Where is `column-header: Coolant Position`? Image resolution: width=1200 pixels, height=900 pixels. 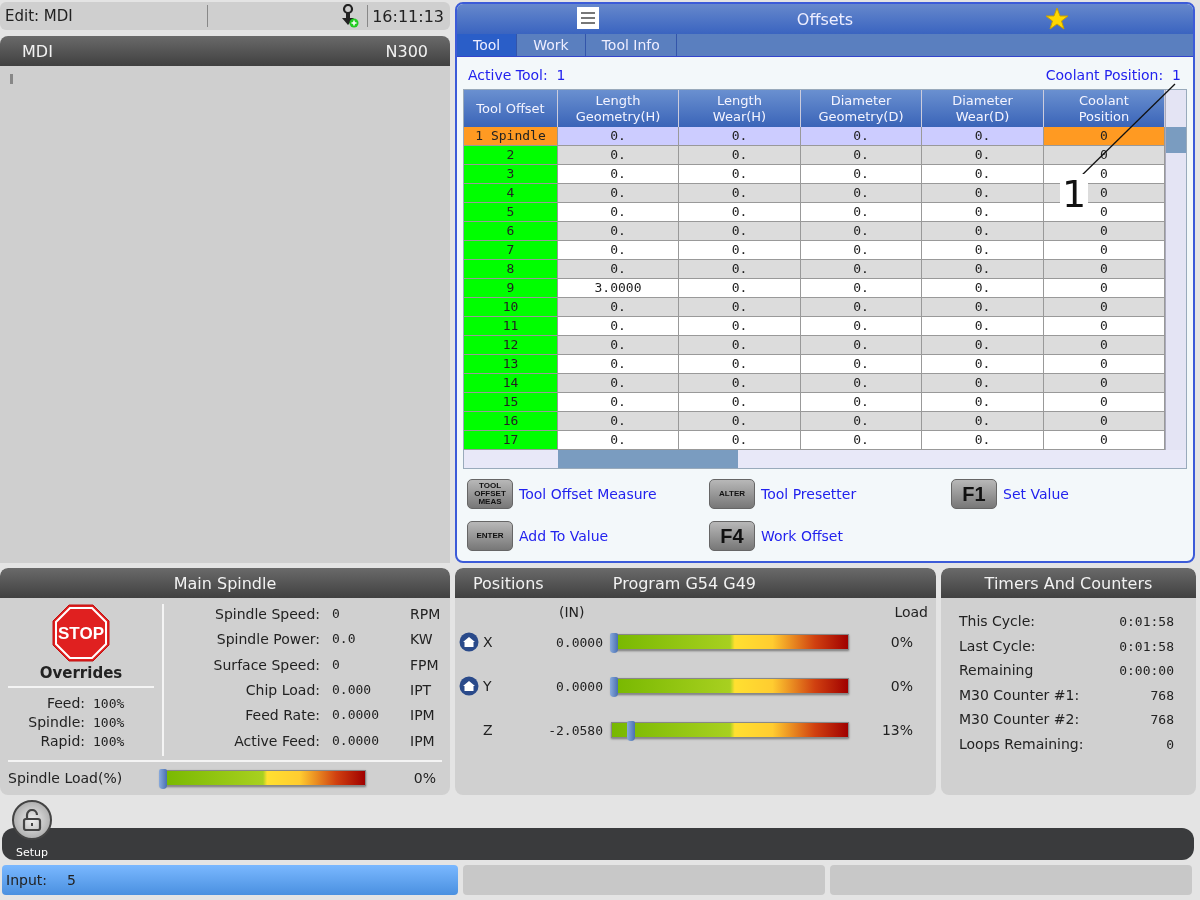
column-header: Coolant Position is located at coordinates (1104, 108).